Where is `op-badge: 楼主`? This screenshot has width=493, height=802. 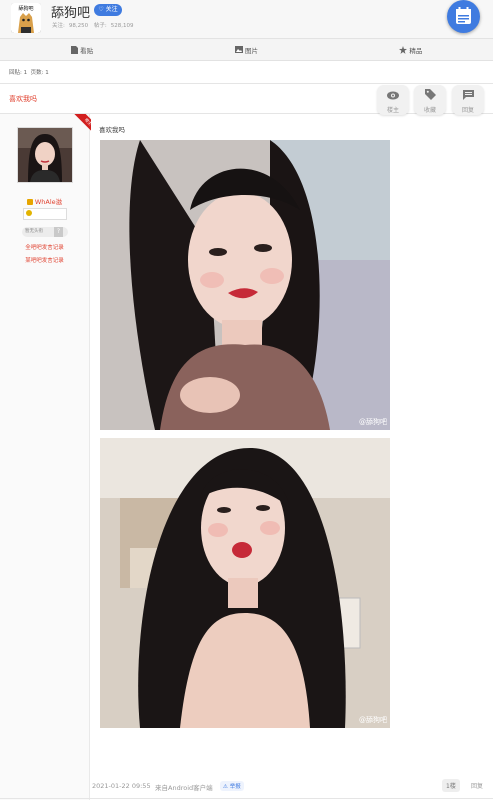
op-badge: 楼主 is located at coordinates (80, 125).